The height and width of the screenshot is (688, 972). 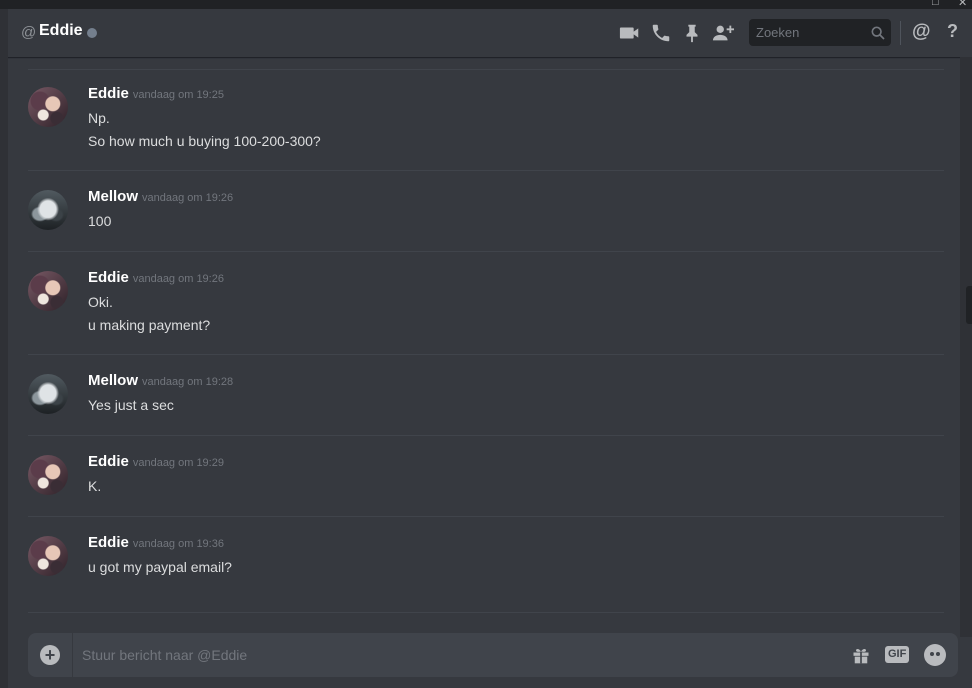 What do you see at coordinates (778, 32) in the screenshot?
I see `search-placeholder: Zoeken` at bounding box center [778, 32].